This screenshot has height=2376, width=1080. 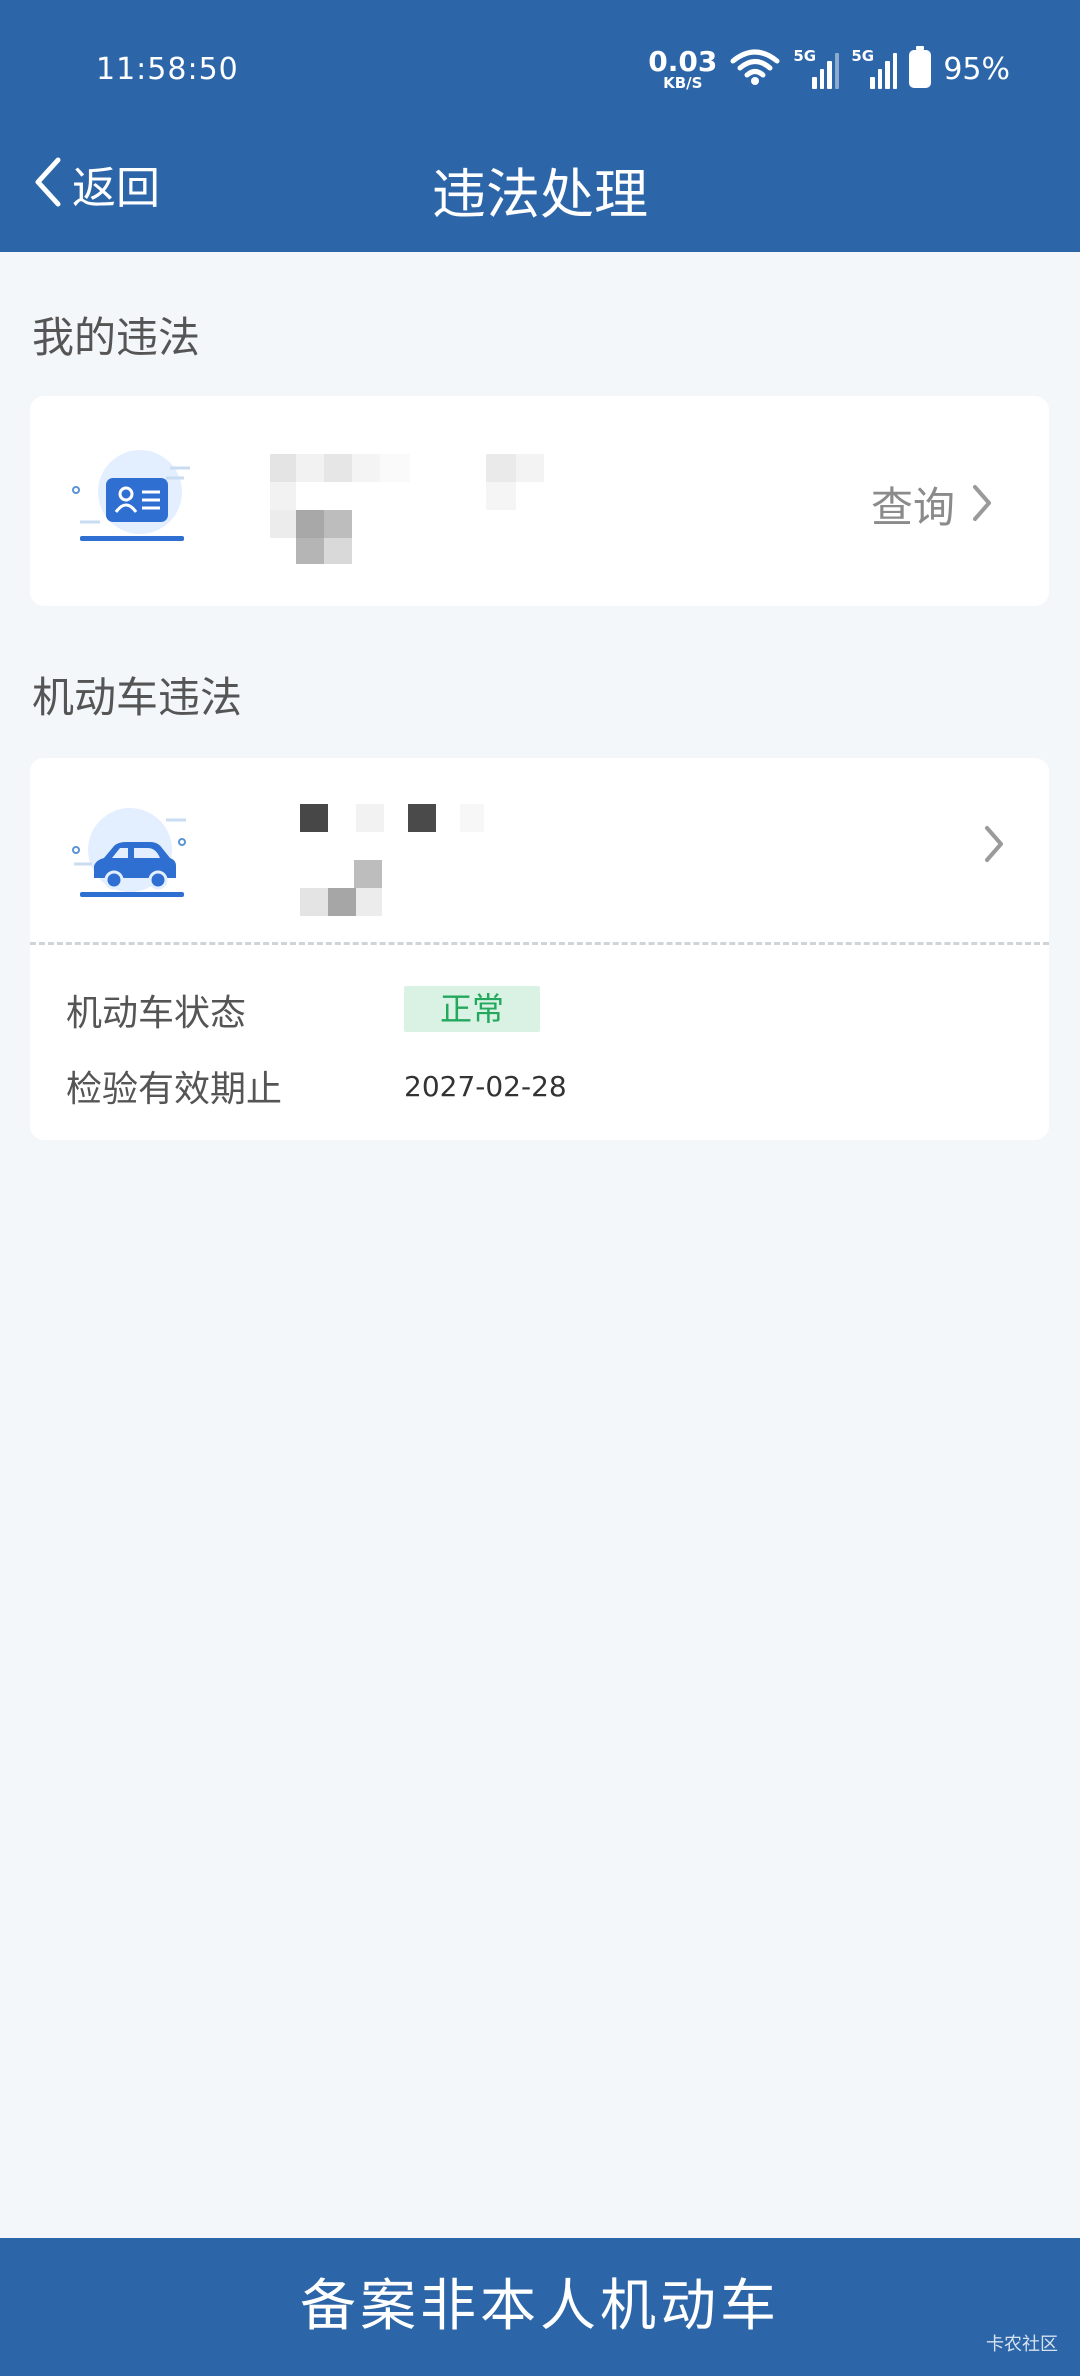 What do you see at coordinates (410, 511) in the screenshot?
I see `masked-id-number` at bounding box center [410, 511].